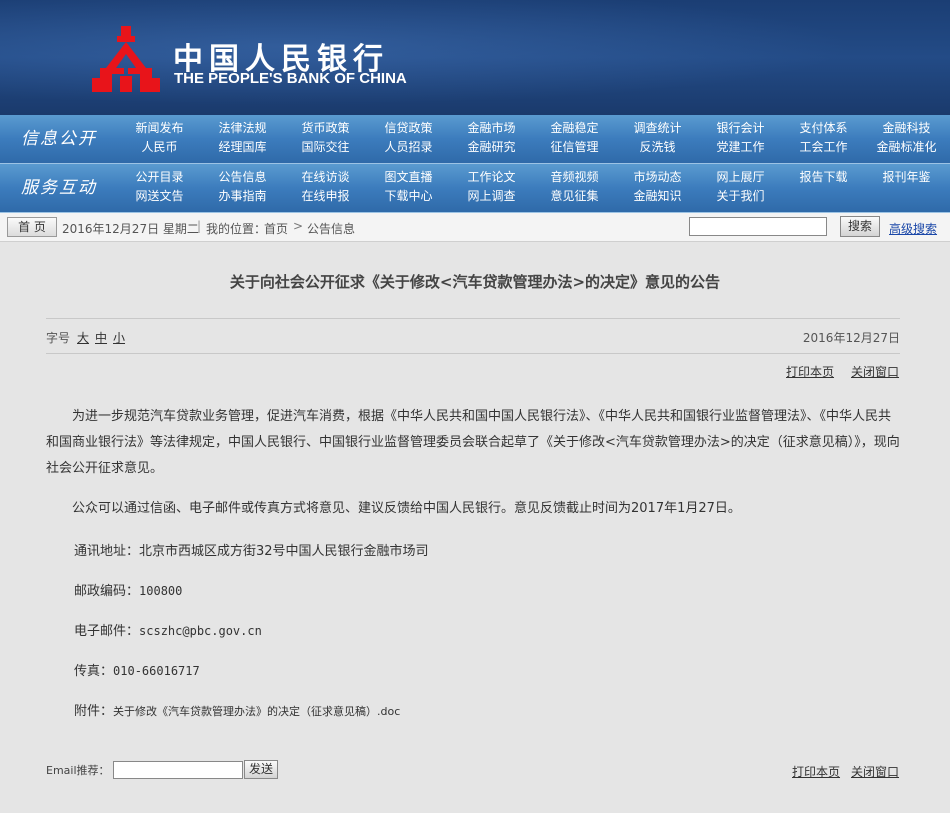  I want to click on fax-label: 传真：, so click(94, 671).